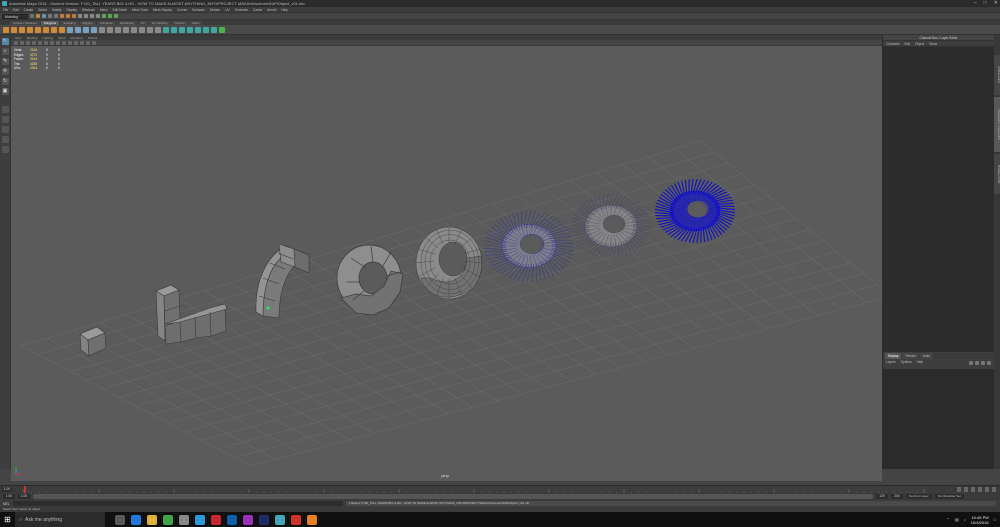 This screenshot has height=527, width=1000. What do you see at coordinates (15, 16) in the screenshot?
I see `menuset-dropdown: Modeling` at bounding box center [15, 16].